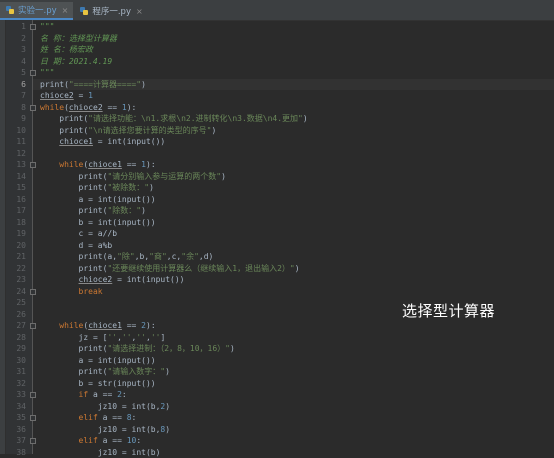 Image resolution: width=554 pixels, height=458 pixels. Describe the element at coordinates (102, 142) in the screenshot. I see `code-line: chioce1 = int(input())` at that location.